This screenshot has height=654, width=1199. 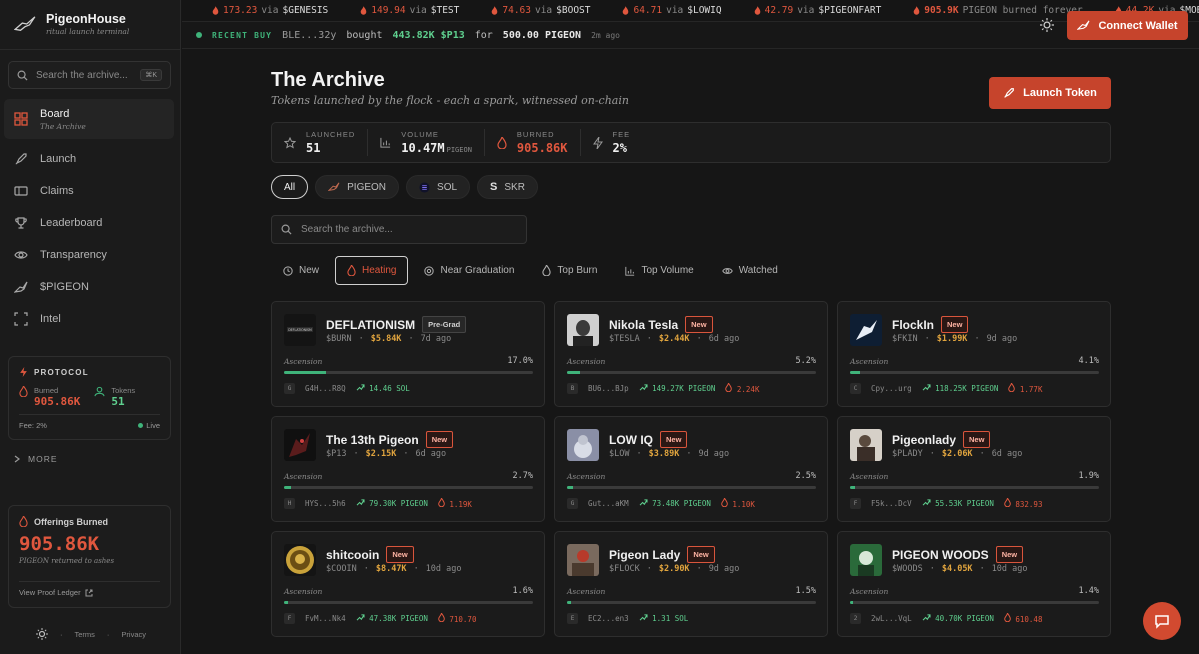 What do you see at coordinates (36, 459) in the screenshot?
I see `more-toggle: MORE` at bounding box center [36, 459].